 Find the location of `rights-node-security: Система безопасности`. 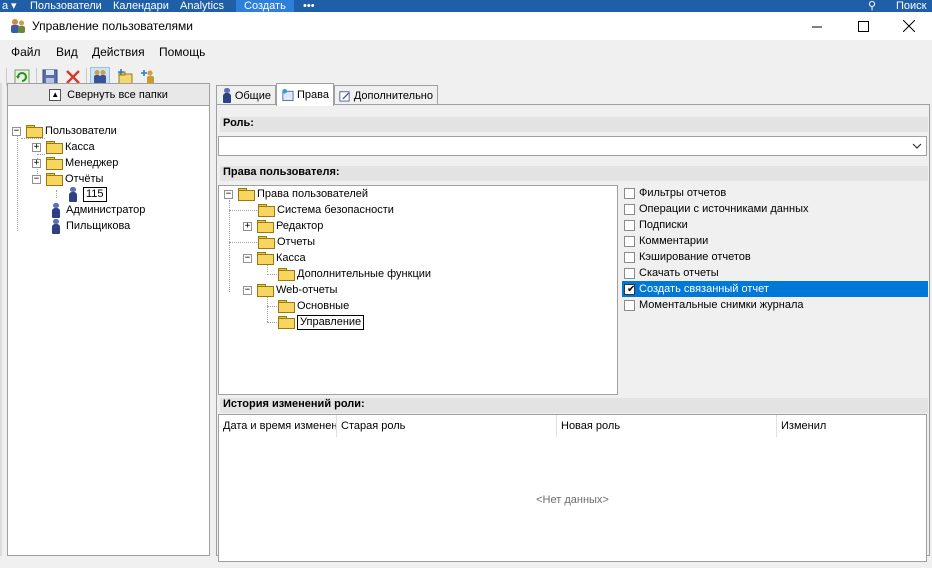

rights-node-security: Система безопасности is located at coordinates (326, 210).